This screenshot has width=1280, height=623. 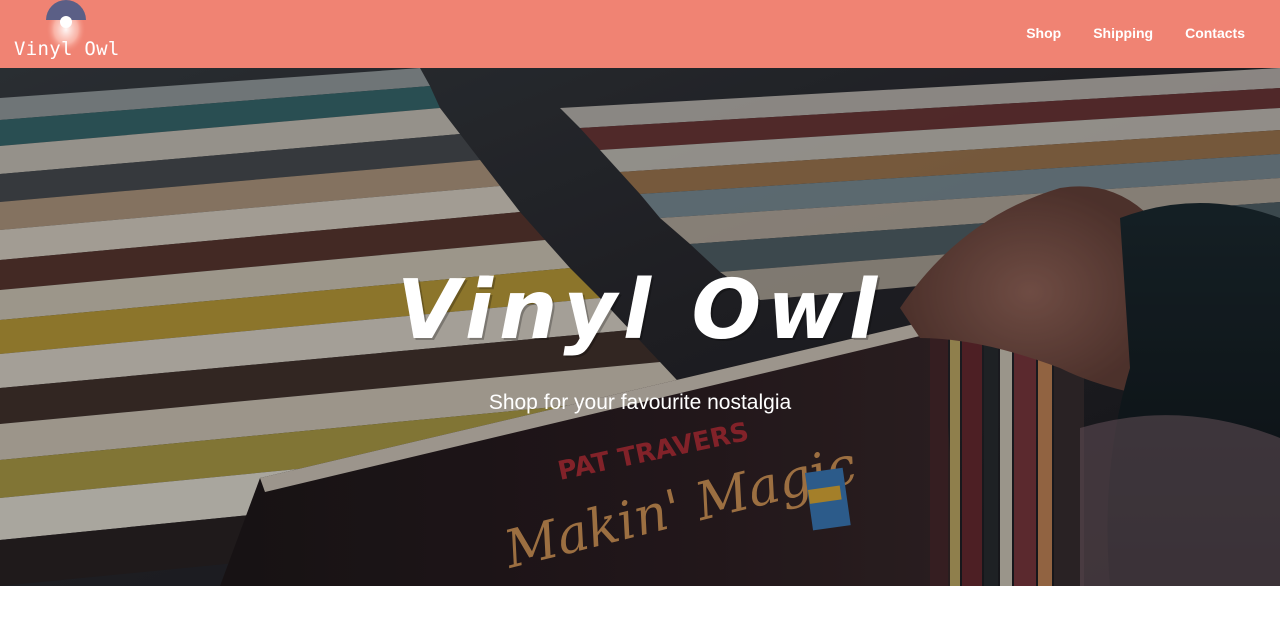 I want to click on main-nav: Shop Shipping Contacts, so click(x=1135, y=33).